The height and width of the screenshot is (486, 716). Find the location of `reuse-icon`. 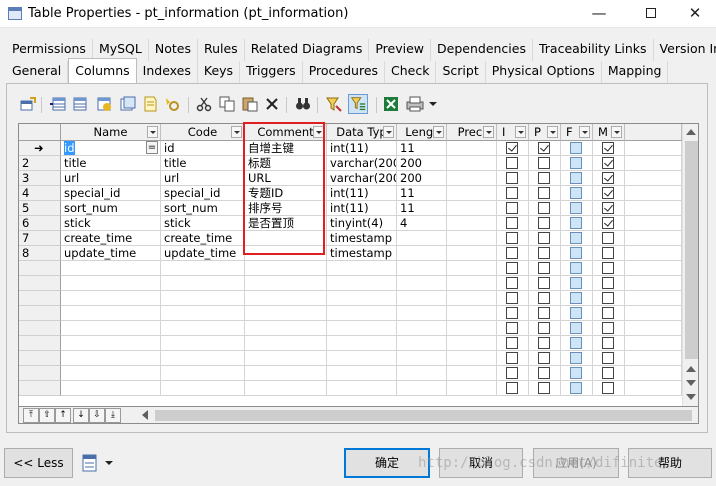

reuse-icon is located at coordinates (150, 104).